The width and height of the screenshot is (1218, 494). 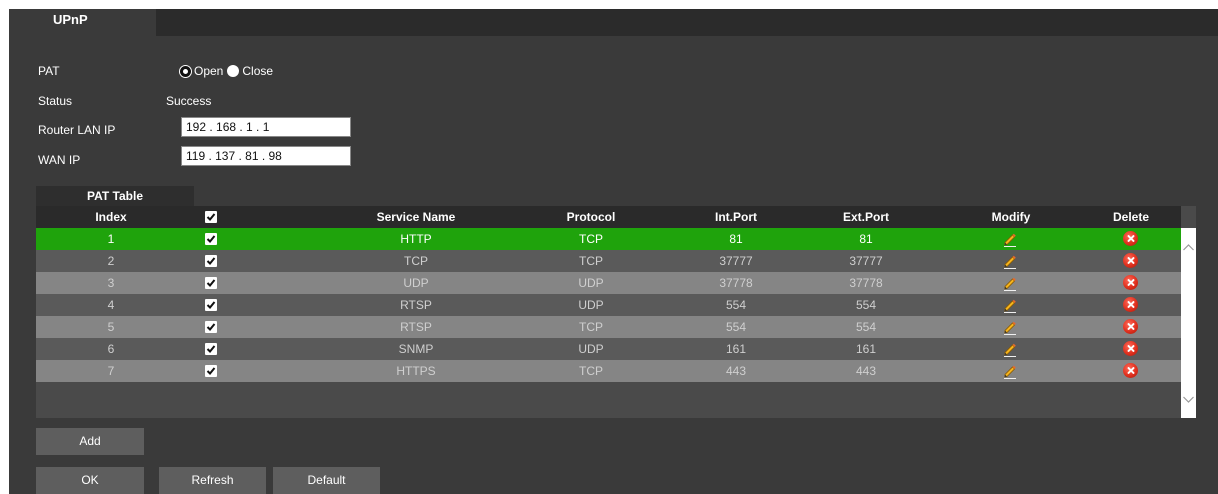 I want to click on pat-table-tab: PAT Table, so click(x=115, y=196).